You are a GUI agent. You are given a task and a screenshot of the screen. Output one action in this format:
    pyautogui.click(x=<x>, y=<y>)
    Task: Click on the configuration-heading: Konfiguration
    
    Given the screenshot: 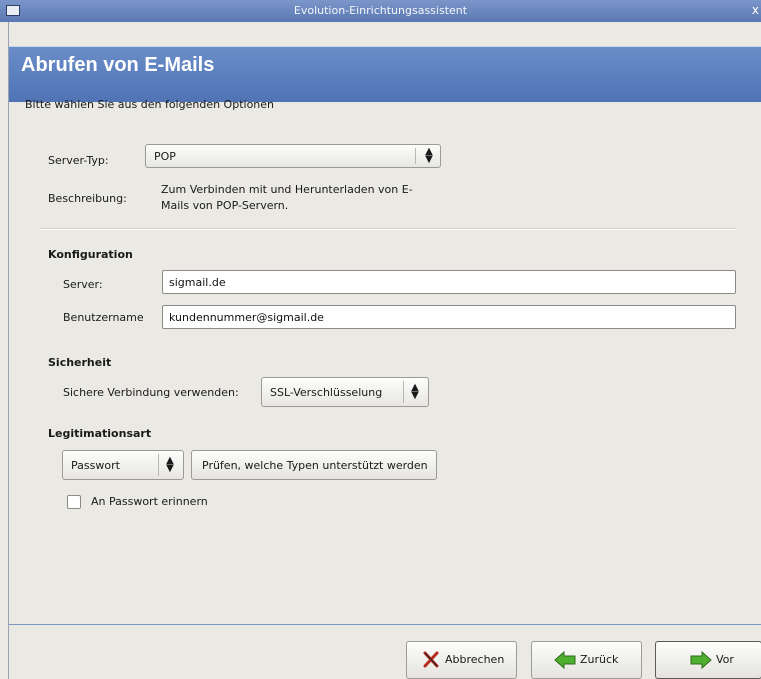 What is the action you would take?
    pyautogui.click(x=90, y=254)
    